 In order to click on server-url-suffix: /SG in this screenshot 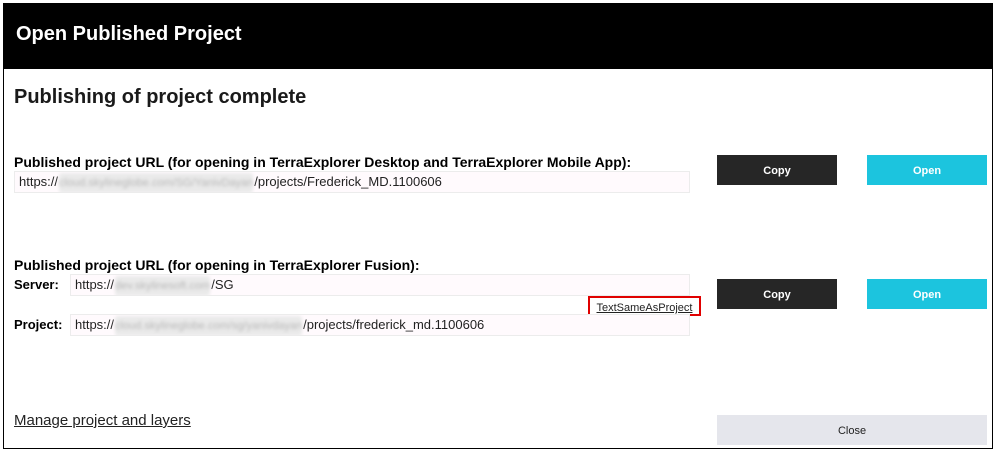, I will do `click(222, 284)`.